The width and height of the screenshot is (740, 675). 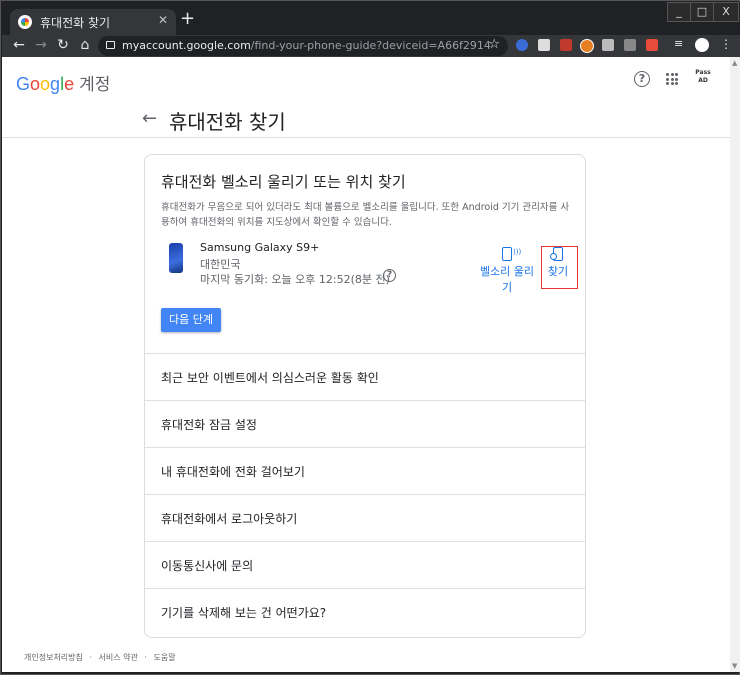 What do you see at coordinates (365, 564) in the screenshot?
I see `list-item: 이동통신사에 문의` at bounding box center [365, 564].